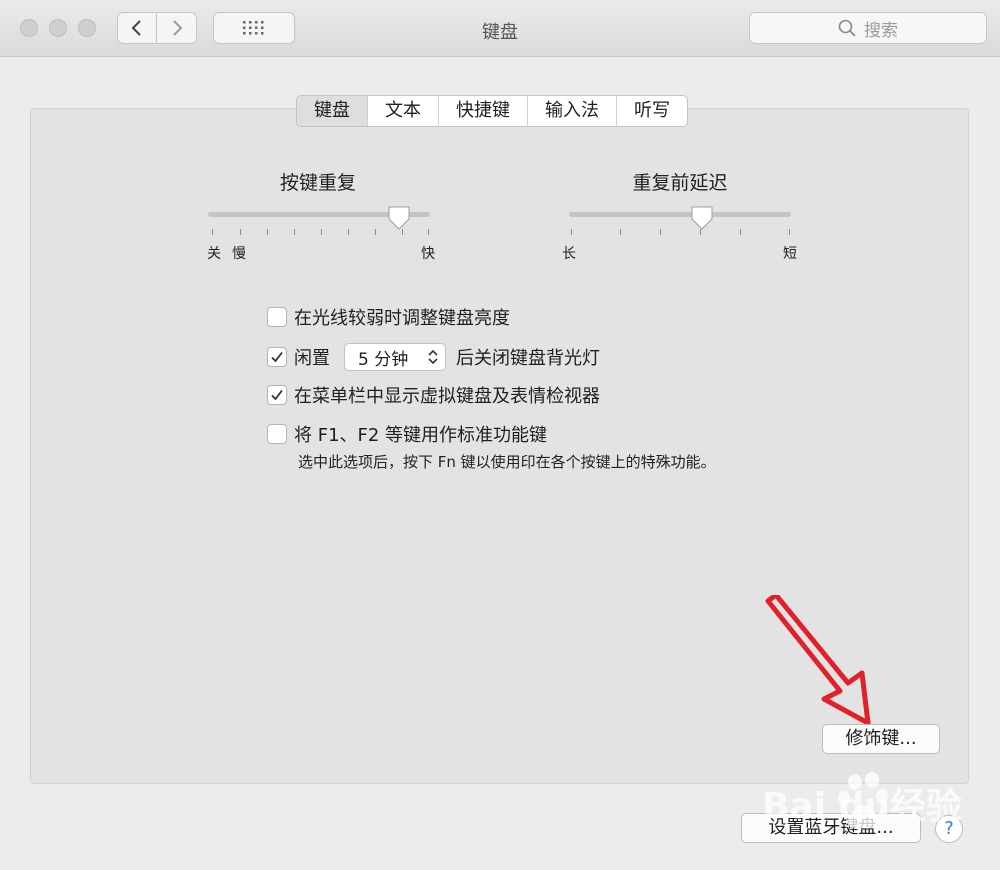 This screenshot has width=1000, height=870. I want to click on idle-time-popup: 5 分钟, so click(395, 357).